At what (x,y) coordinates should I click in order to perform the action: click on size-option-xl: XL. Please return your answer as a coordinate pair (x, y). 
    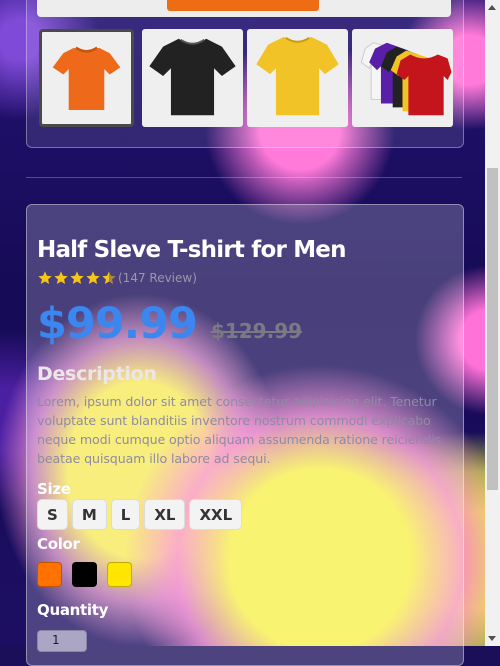
    Looking at the image, I should click on (165, 514).